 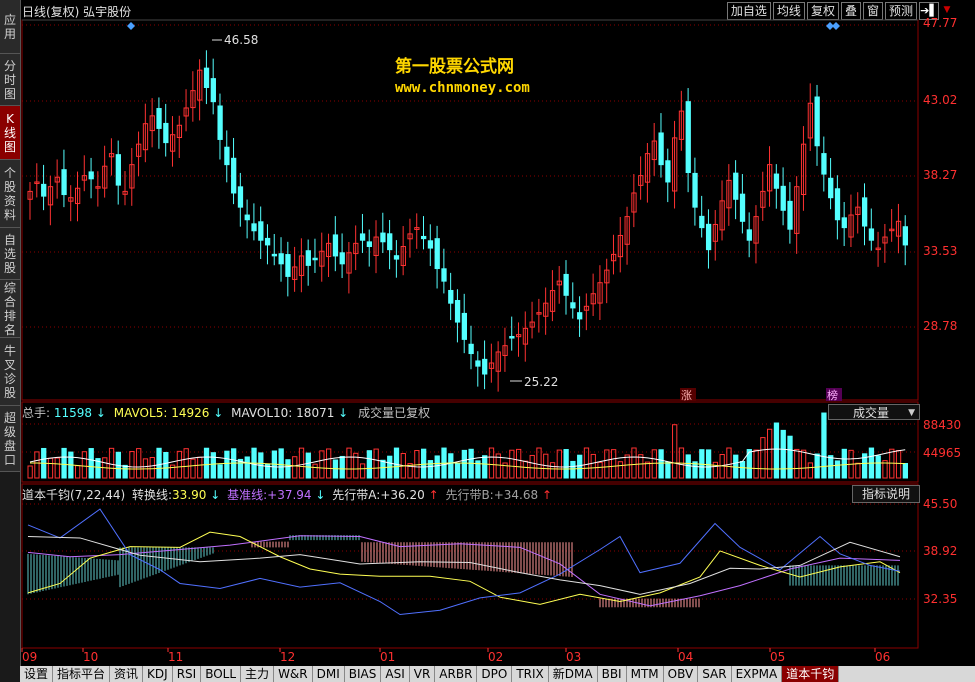 What do you see at coordinates (882, 657) in the screenshot?
I see `time-tick: 06` at bounding box center [882, 657].